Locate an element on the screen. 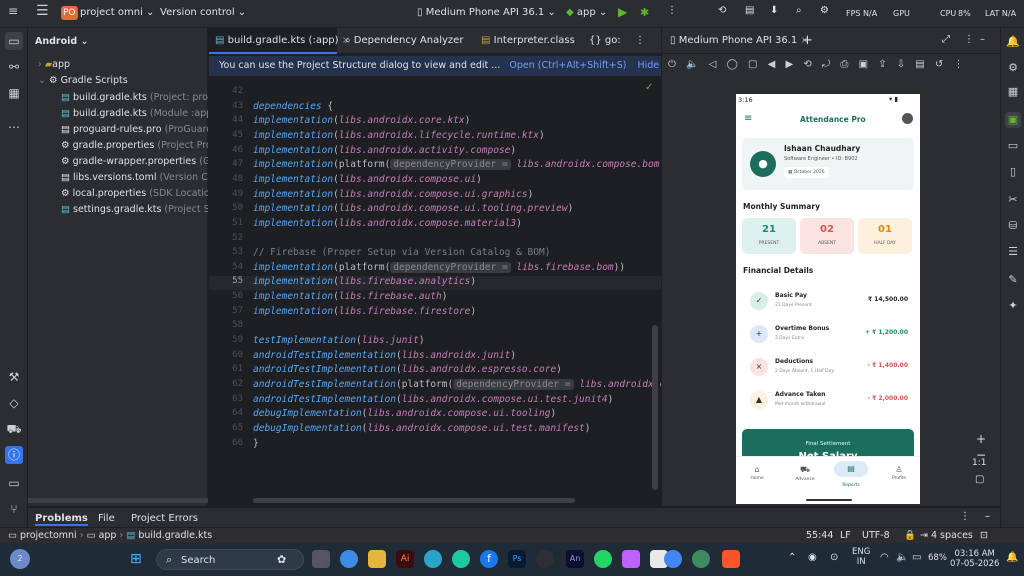 This screenshot has width=1024, height=576. emulator-icon: ▯ is located at coordinates (1013, 172).